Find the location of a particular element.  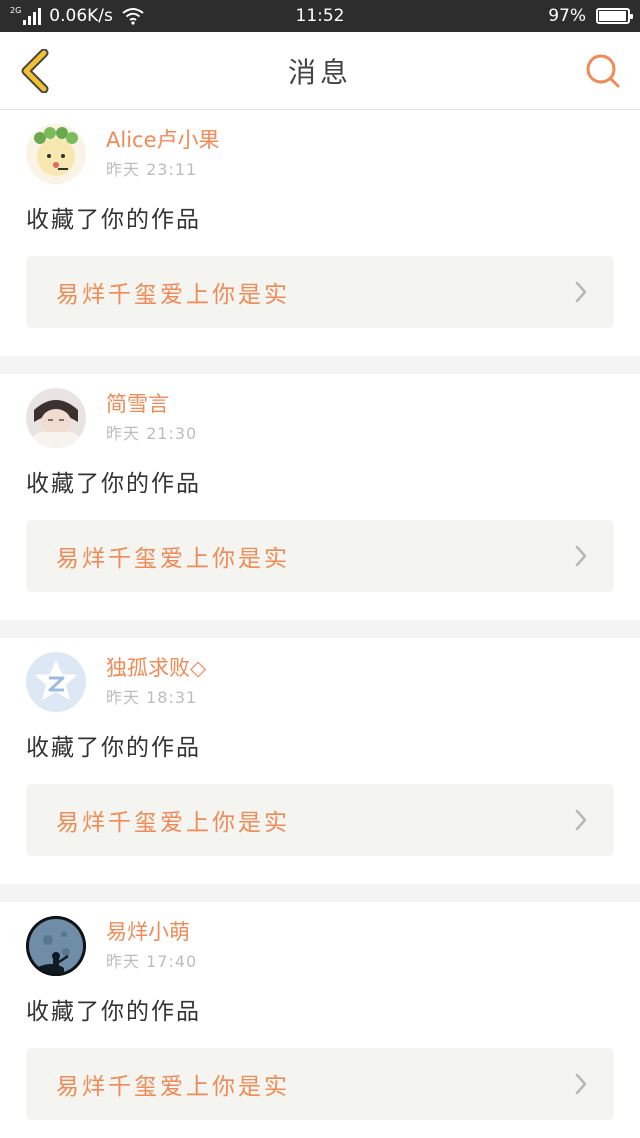

message-header: Alice卢小果 昨天 23:11 is located at coordinates (320, 154).